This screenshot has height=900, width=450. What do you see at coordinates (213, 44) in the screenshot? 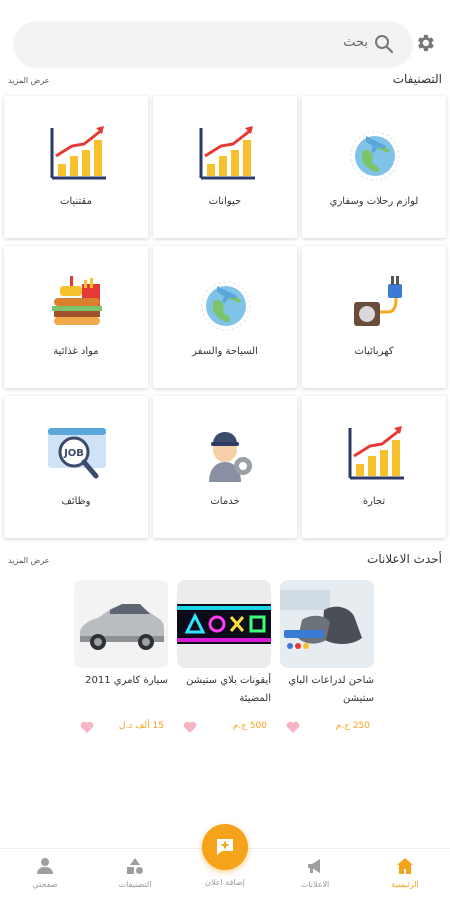
I see `search-bar: بحث` at bounding box center [213, 44].